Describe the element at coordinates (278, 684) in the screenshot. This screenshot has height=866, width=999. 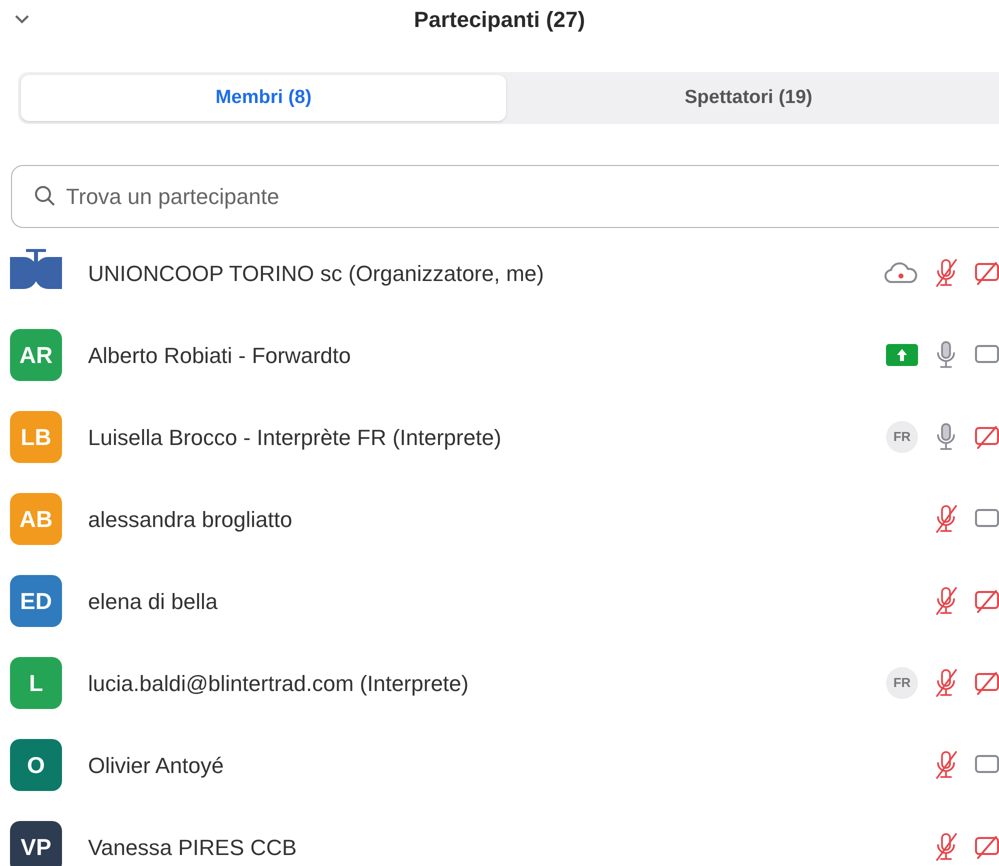
I see `participant-name: lucia.baldi@blintertrad.com (Interprete)` at that location.